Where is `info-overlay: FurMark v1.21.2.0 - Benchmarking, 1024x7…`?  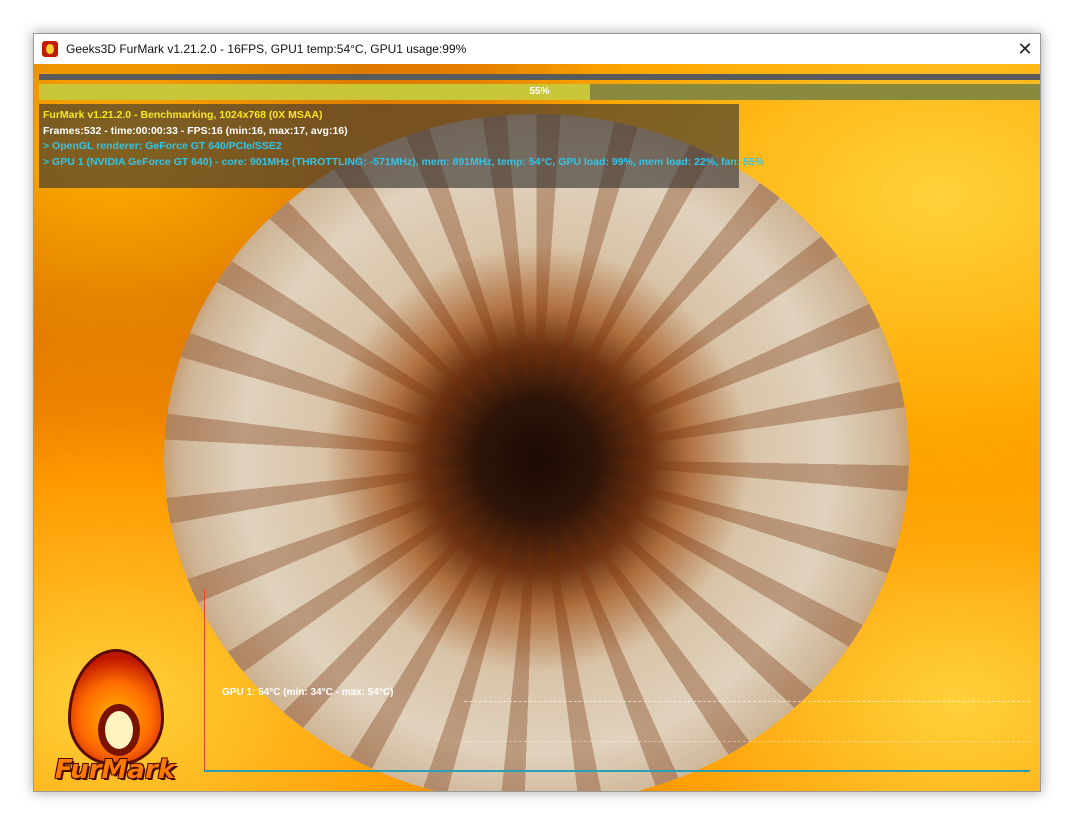 info-overlay: FurMark v1.21.2.0 - Benchmarking, 1024x7… is located at coordinates (402, 146).